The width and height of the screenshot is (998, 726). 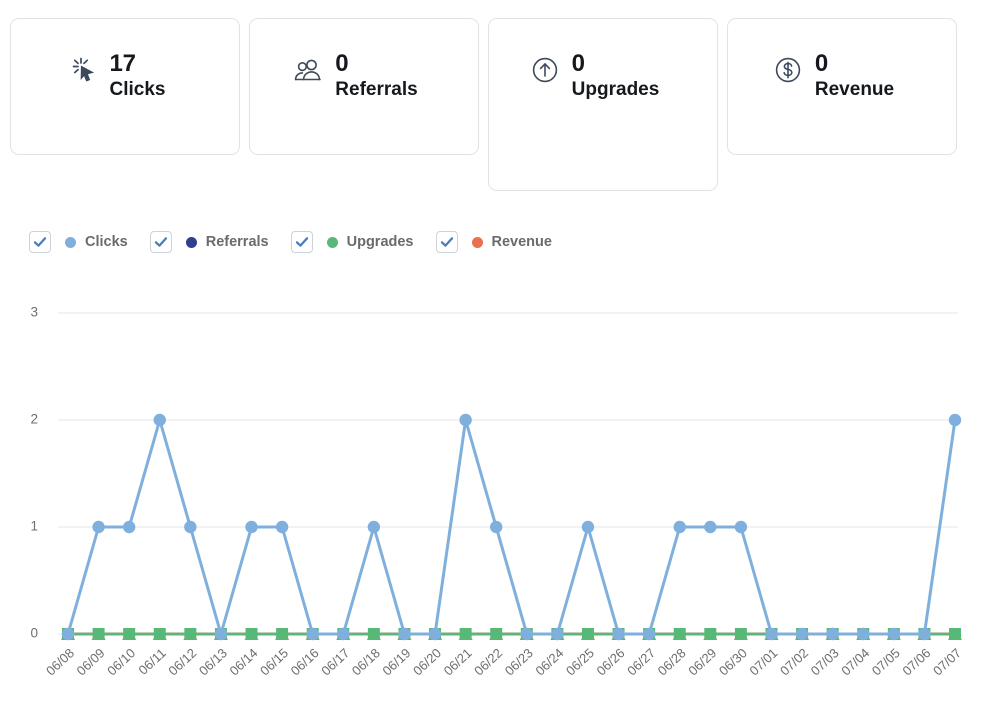 I want to click on stat-label: Clicks, so click(x=137, y=89).